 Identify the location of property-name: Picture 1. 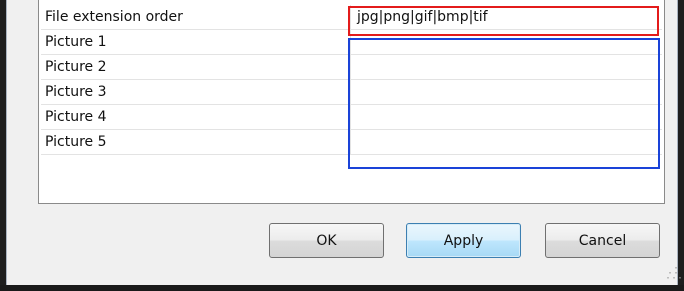
(76, 42).